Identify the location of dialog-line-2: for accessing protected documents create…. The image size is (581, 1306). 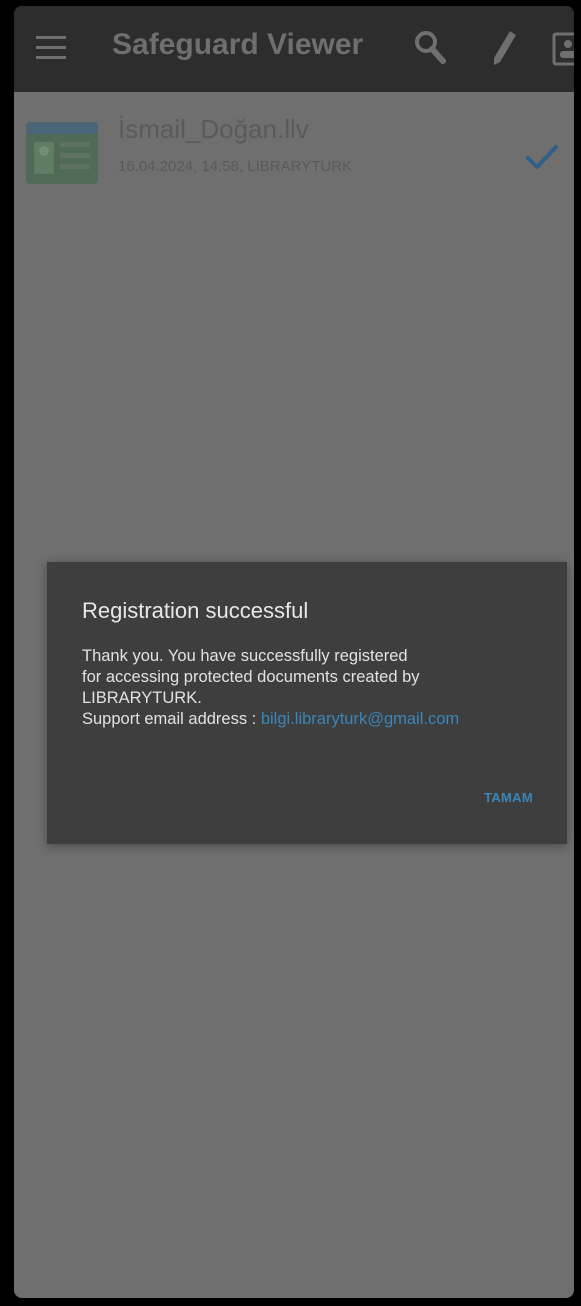
(251, 677).